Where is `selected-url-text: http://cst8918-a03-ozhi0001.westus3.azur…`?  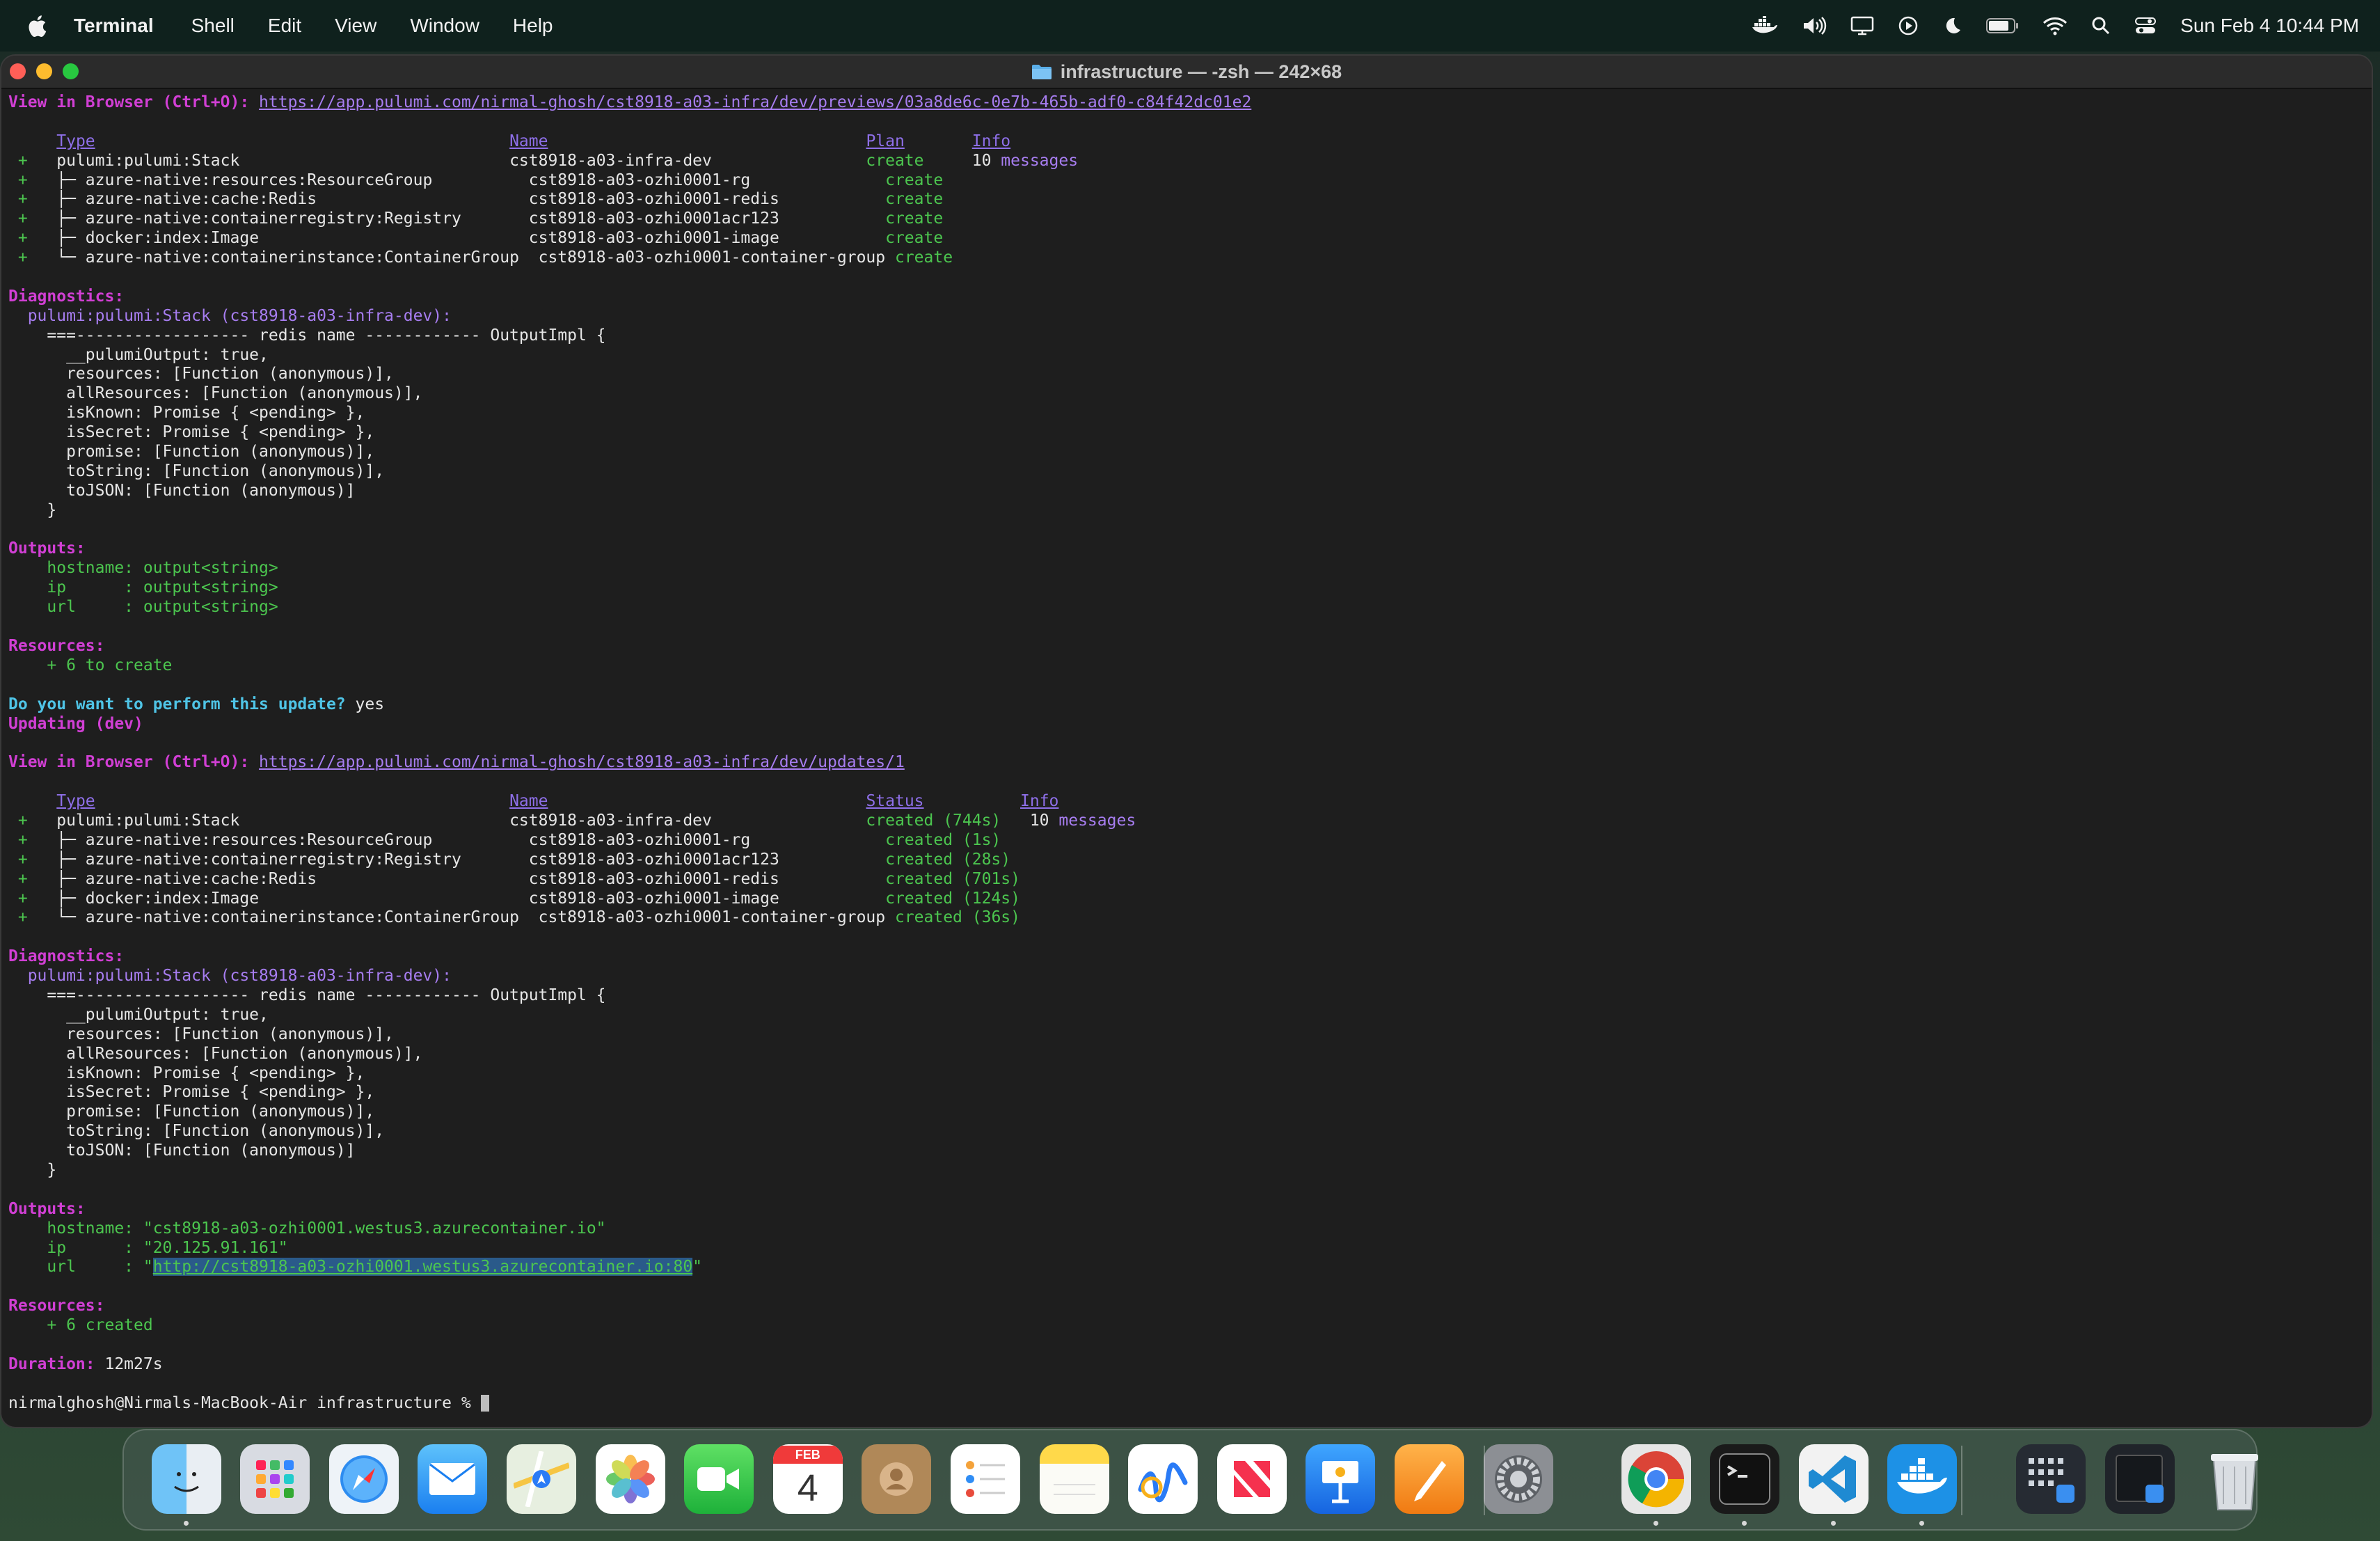
selected-url-text: http://cst8918-a03-ozhi0001.westus3.azur… is located at coordinates (422, 1267).